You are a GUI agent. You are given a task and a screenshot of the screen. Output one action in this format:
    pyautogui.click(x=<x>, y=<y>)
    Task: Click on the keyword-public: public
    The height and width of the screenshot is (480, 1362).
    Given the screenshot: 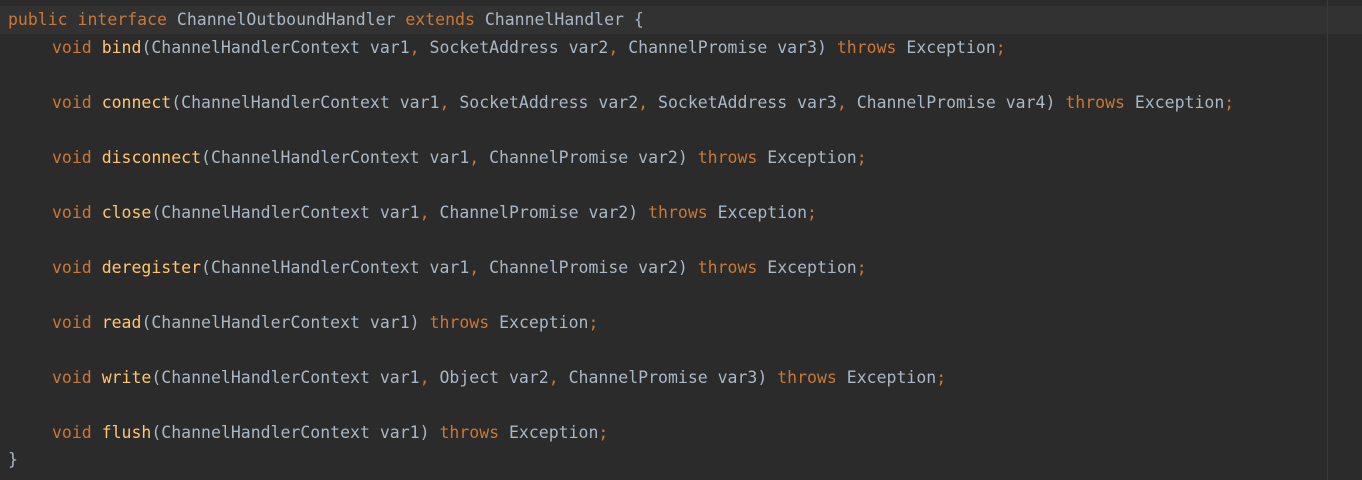 What is the action you would take?
    pyautogui.click(x=38, y=19)
    